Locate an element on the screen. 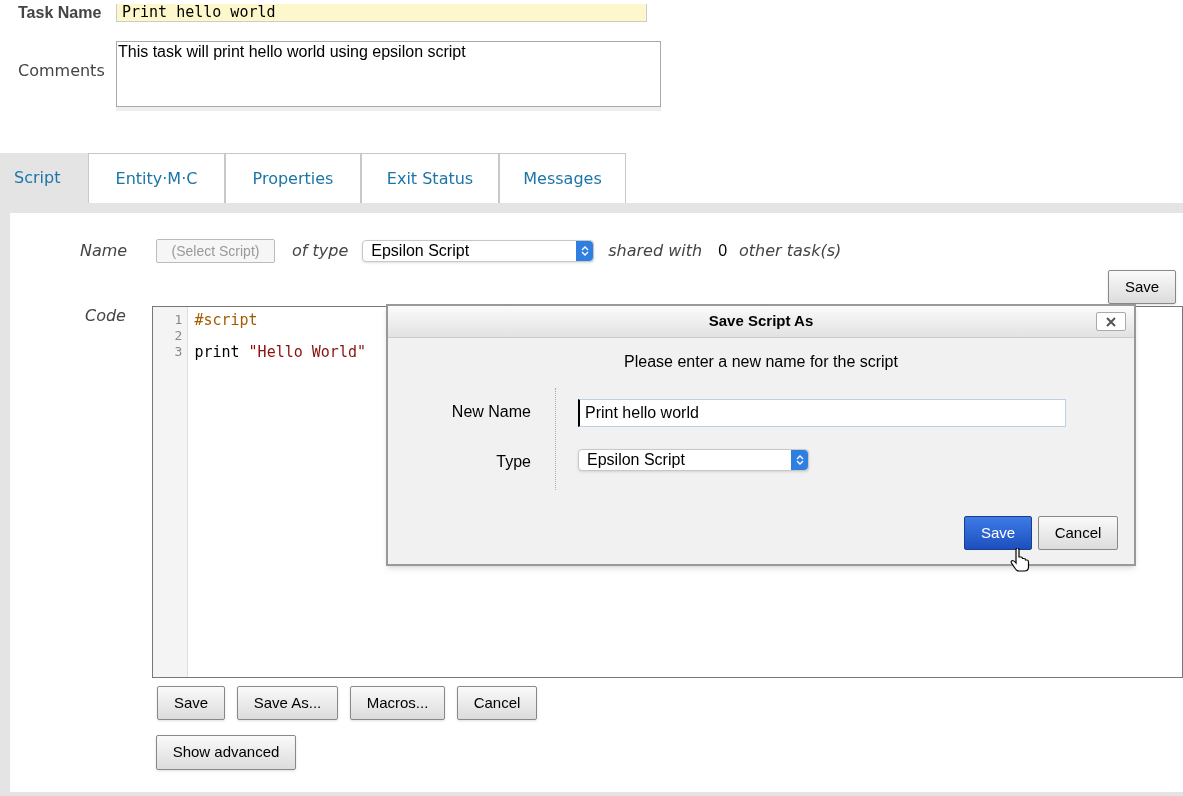 The width and height of the screenshot is (1183, 796). dialog-message: Please enter a new name for the script is located at coordinates (761, 362).